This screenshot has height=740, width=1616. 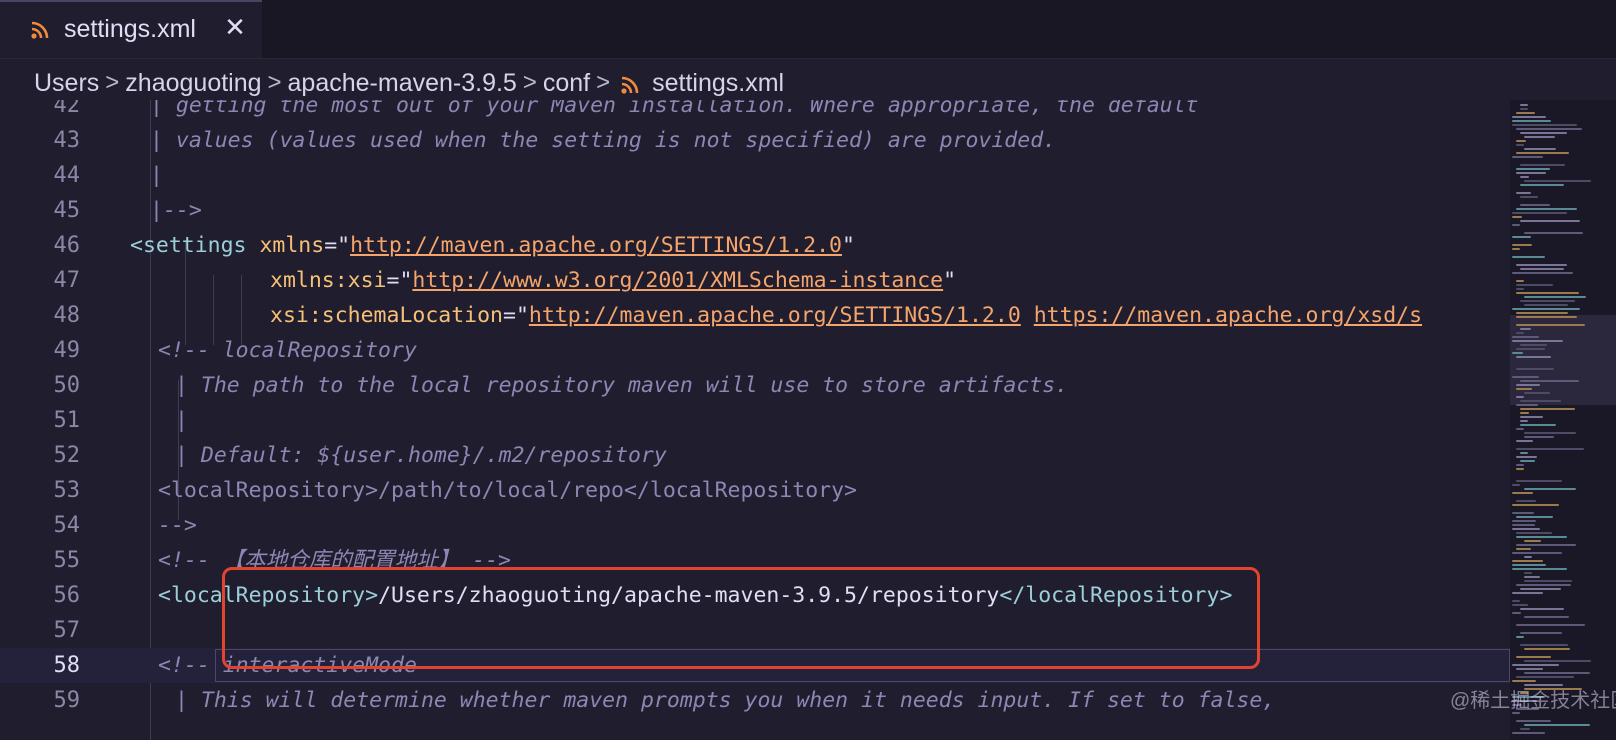 I want to click on breadcrumb-item-apache-maven: apache-maven-3.9.5, so click(x=402, y=83).